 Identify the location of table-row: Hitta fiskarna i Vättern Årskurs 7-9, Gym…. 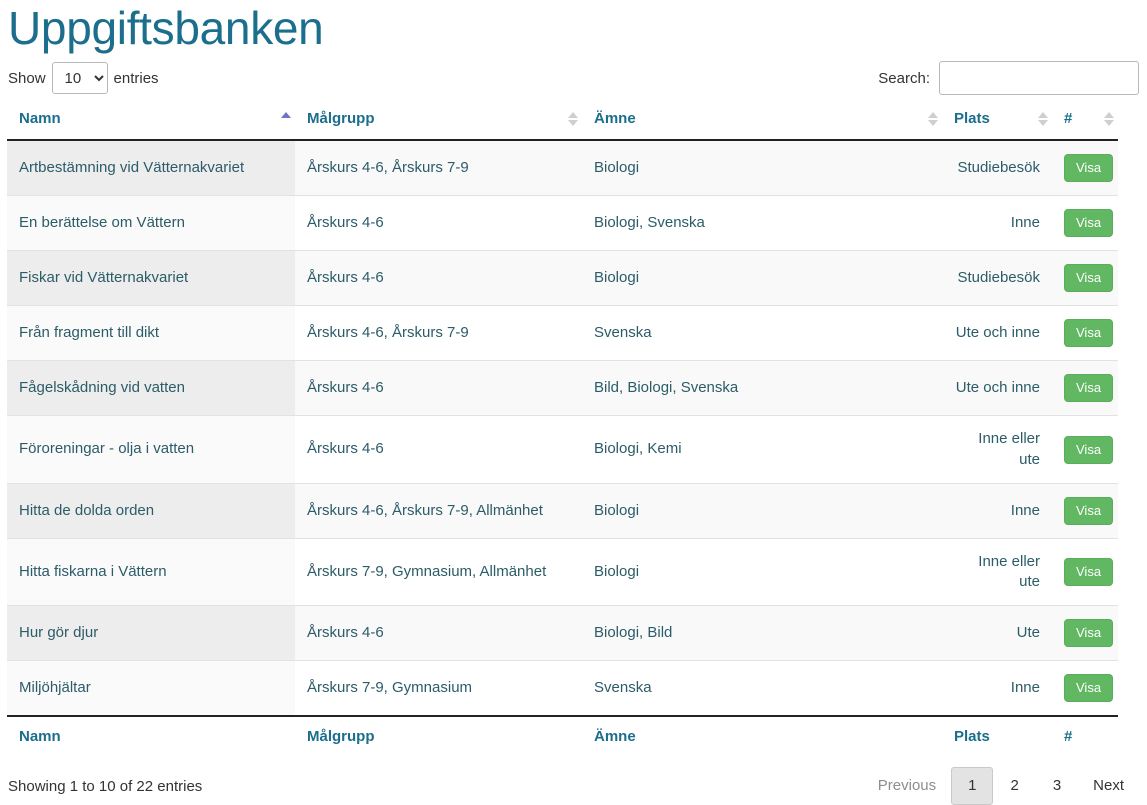
(562, 572).